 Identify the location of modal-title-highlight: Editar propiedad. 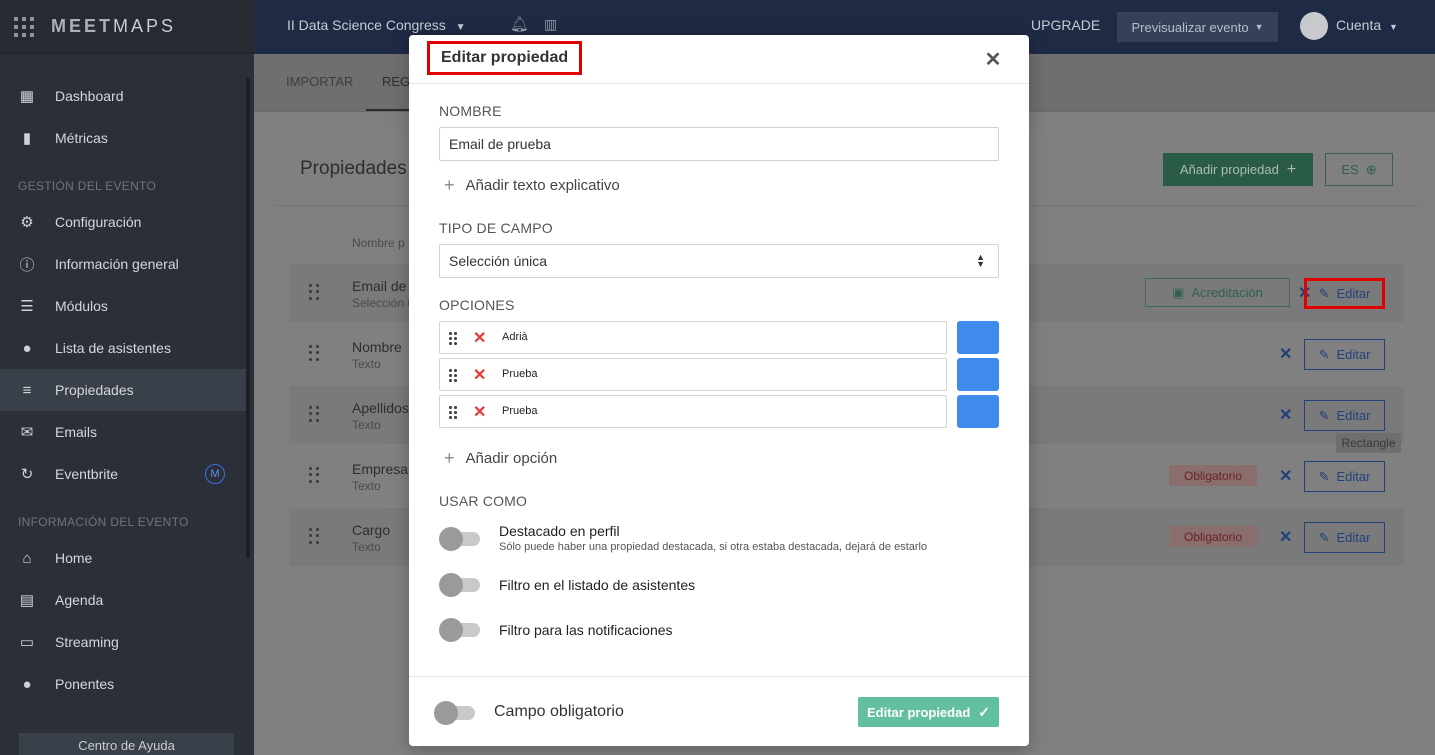
(505, 58).